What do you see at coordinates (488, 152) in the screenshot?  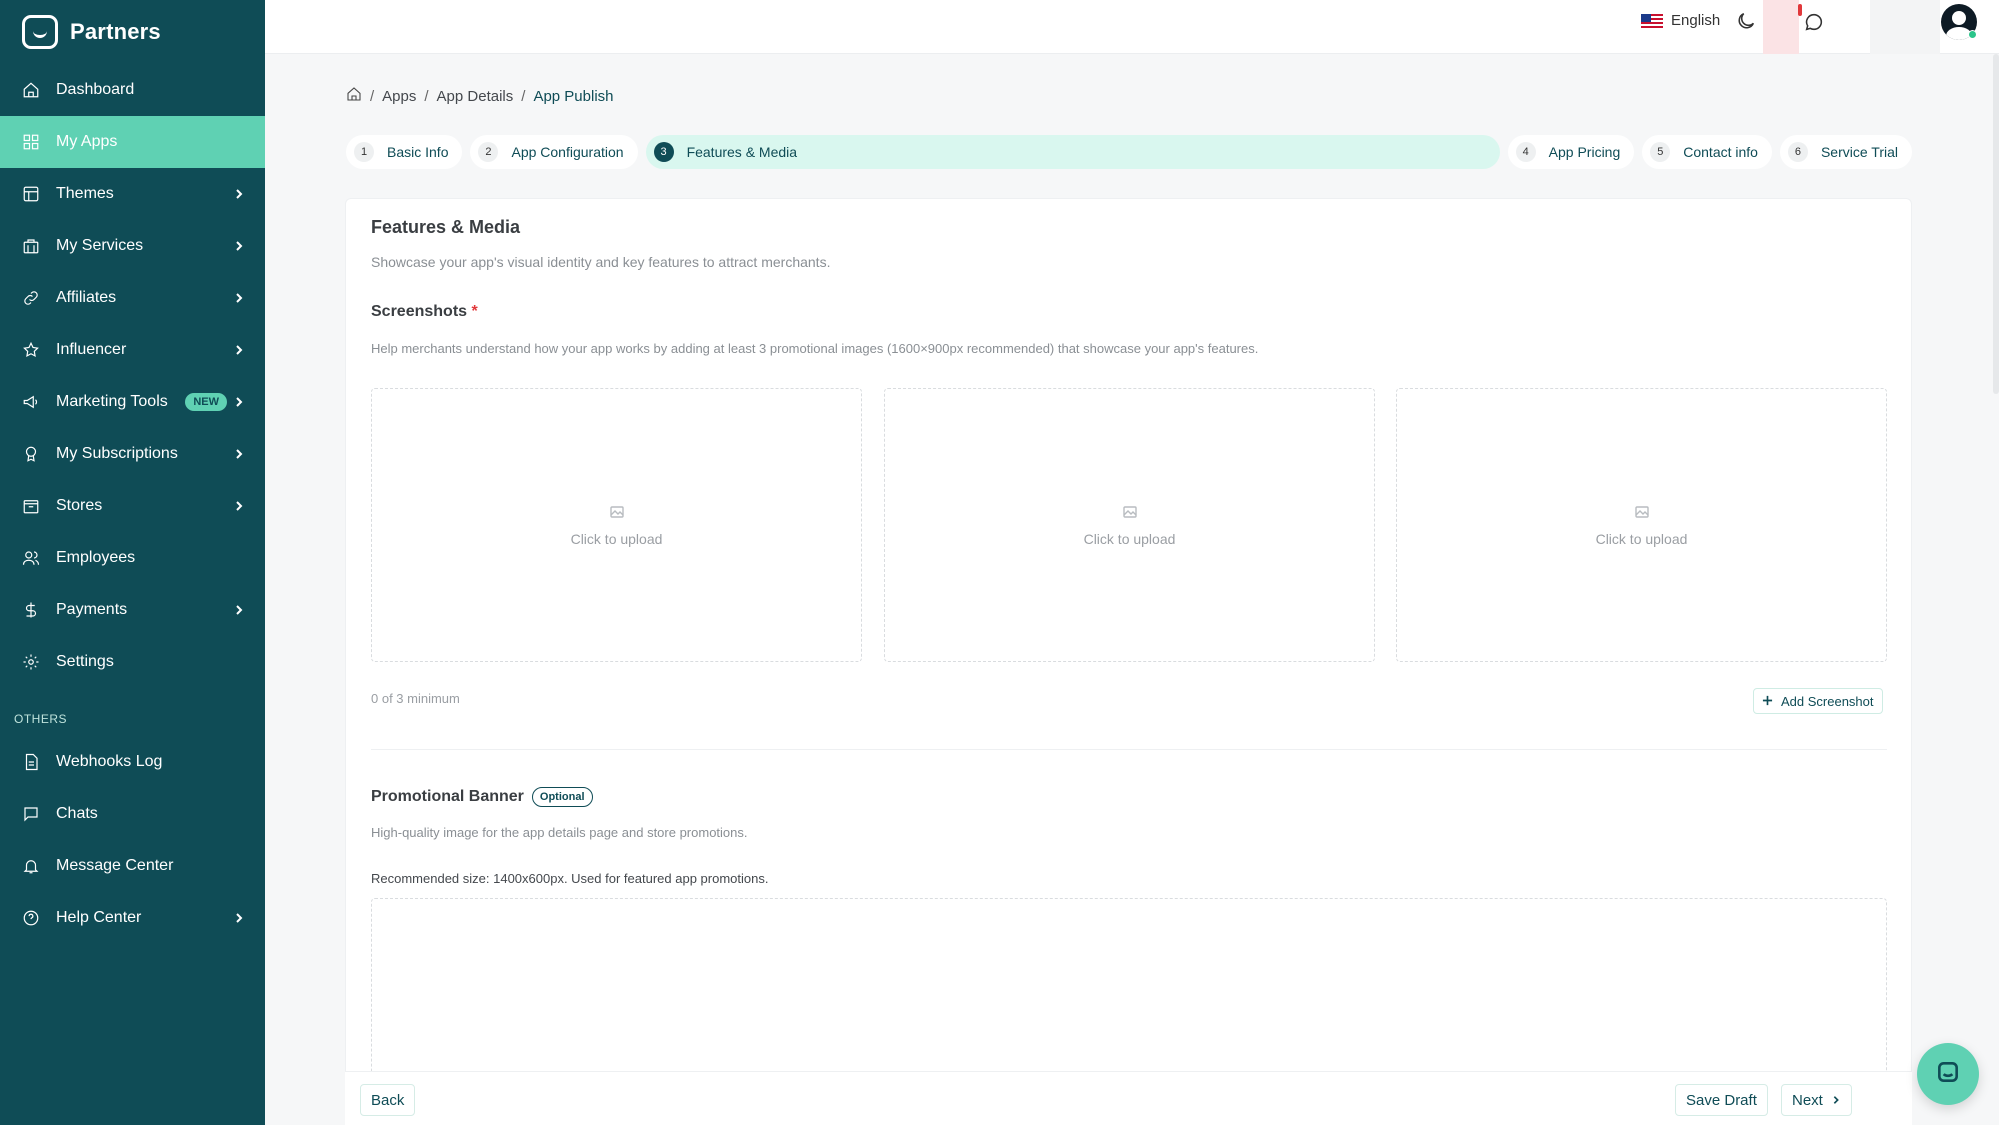 I see `step-number: 2` at bounding box center [488, 152].